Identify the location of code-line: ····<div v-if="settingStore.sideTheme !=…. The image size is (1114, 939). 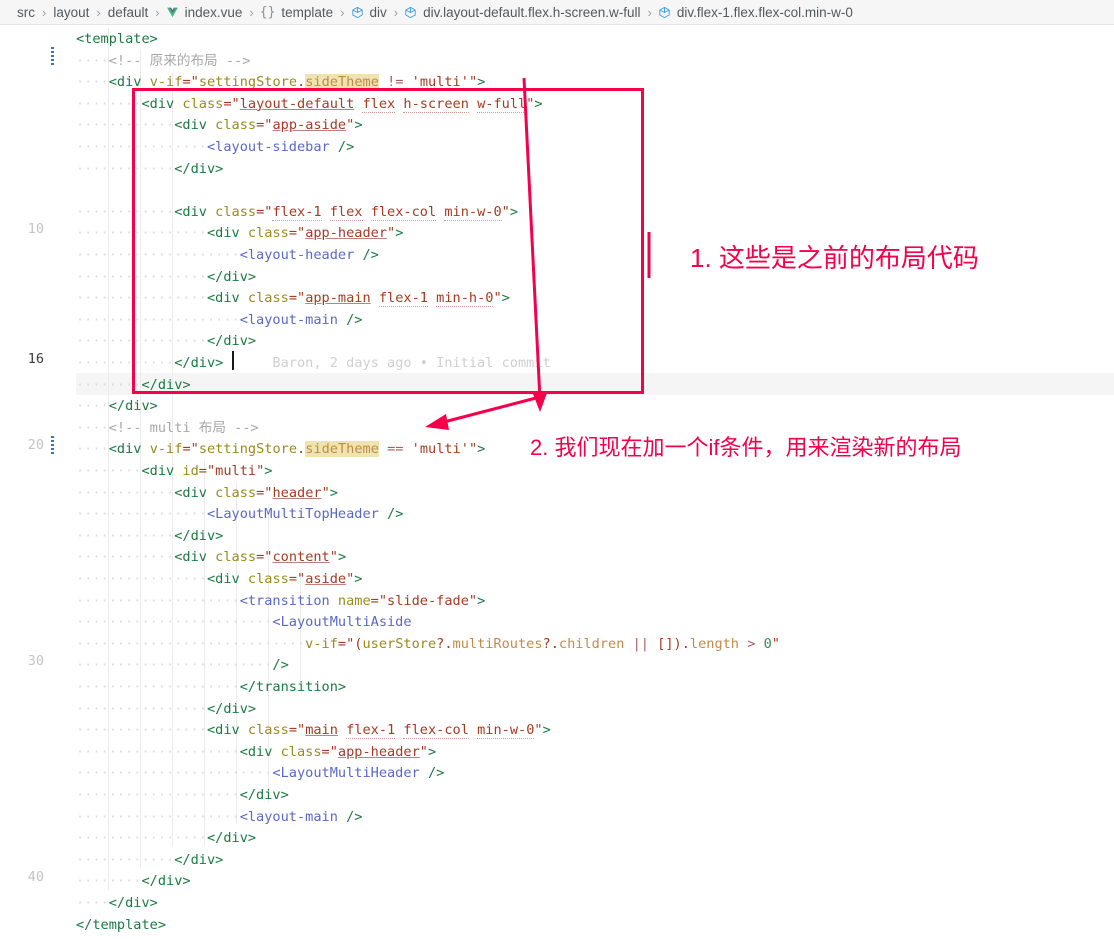
(280, 82).